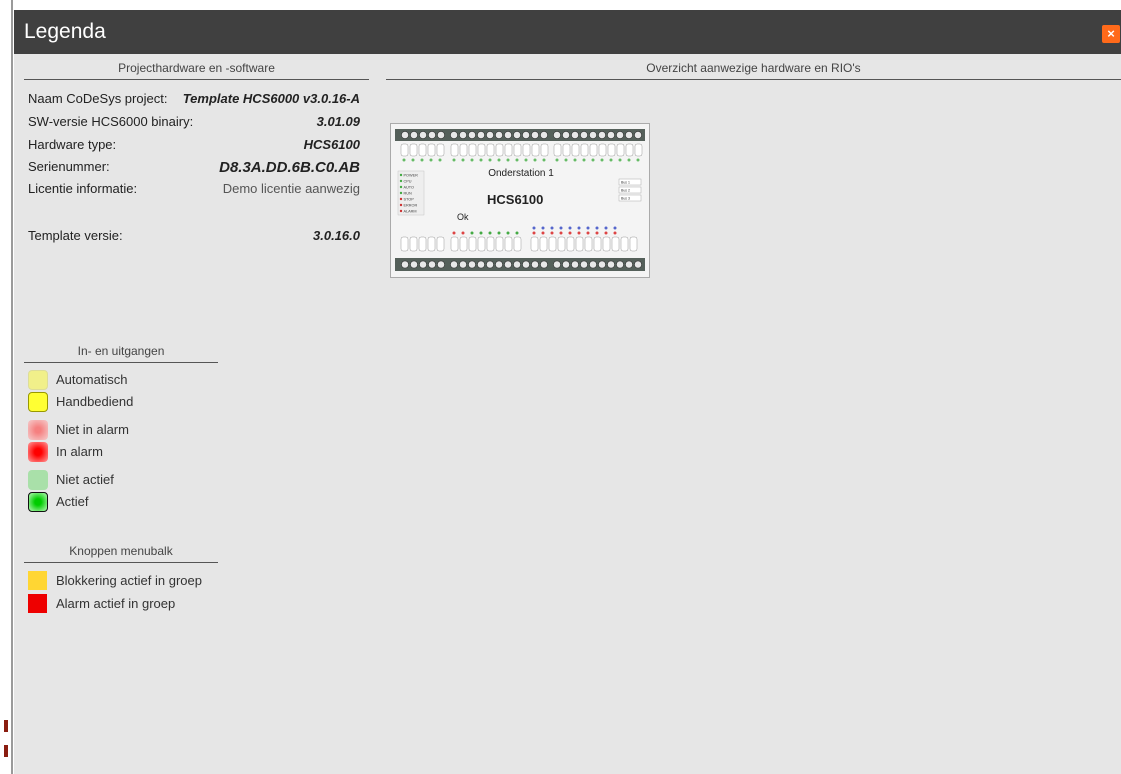 The height and width of the screenshot is (774, 1121). I want to click on project-section-heading: Projecthardware en -software, so click(196, 70).